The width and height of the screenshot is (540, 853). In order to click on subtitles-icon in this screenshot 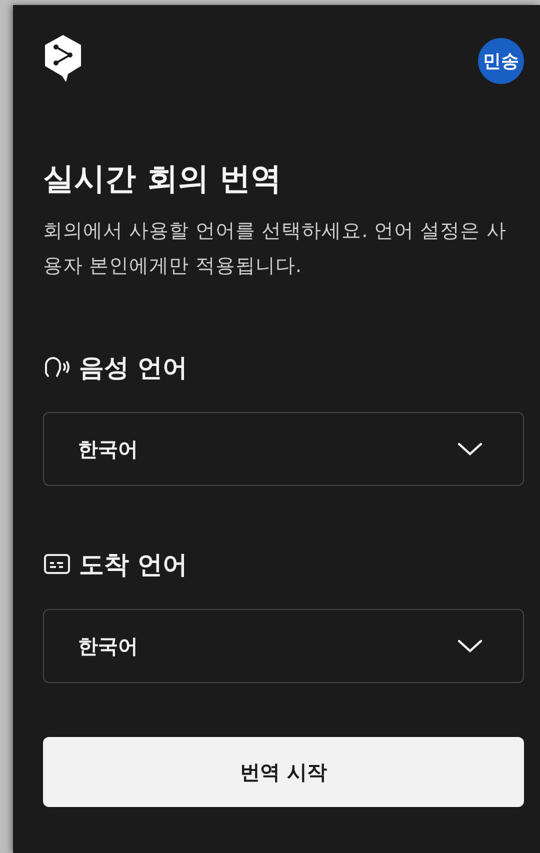, I will do `click(57, 564)`.